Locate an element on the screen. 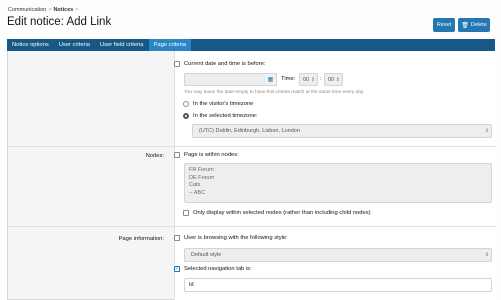  page-title: Edit notice: Add Link is located at coordinates (59, 22).